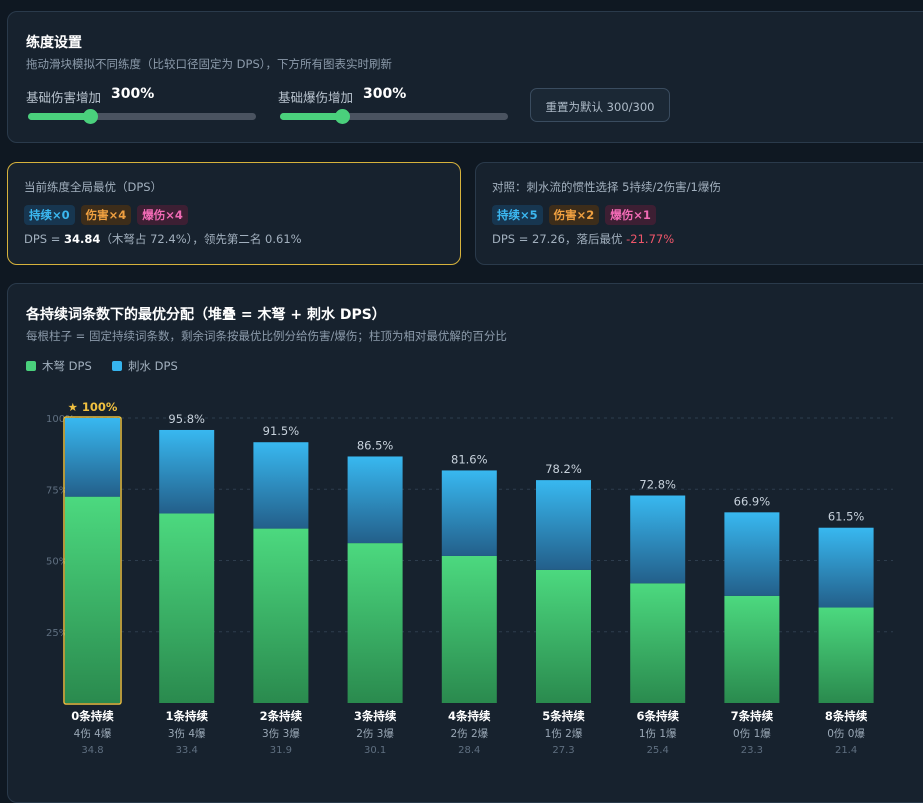  What do you see at coordinates (752, 716) in the screenshot?
I see `category-label: 7条持续` at bounding box center [752, 716].